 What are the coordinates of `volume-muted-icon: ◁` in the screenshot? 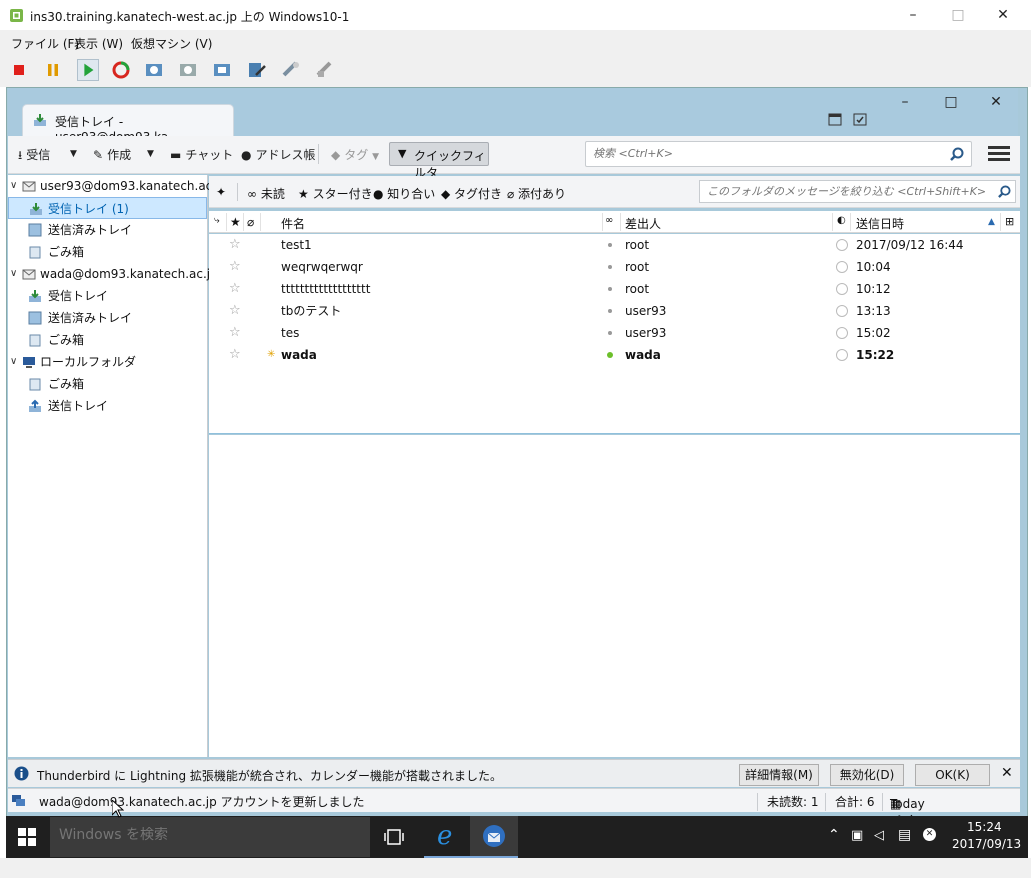 It's located at (879, 835).